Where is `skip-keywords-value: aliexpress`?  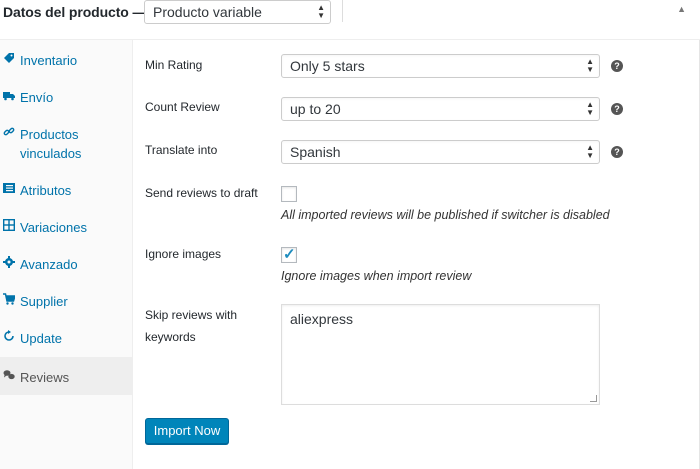
skip-keywords-value: aliexpress is located at coordinates (322, 319).